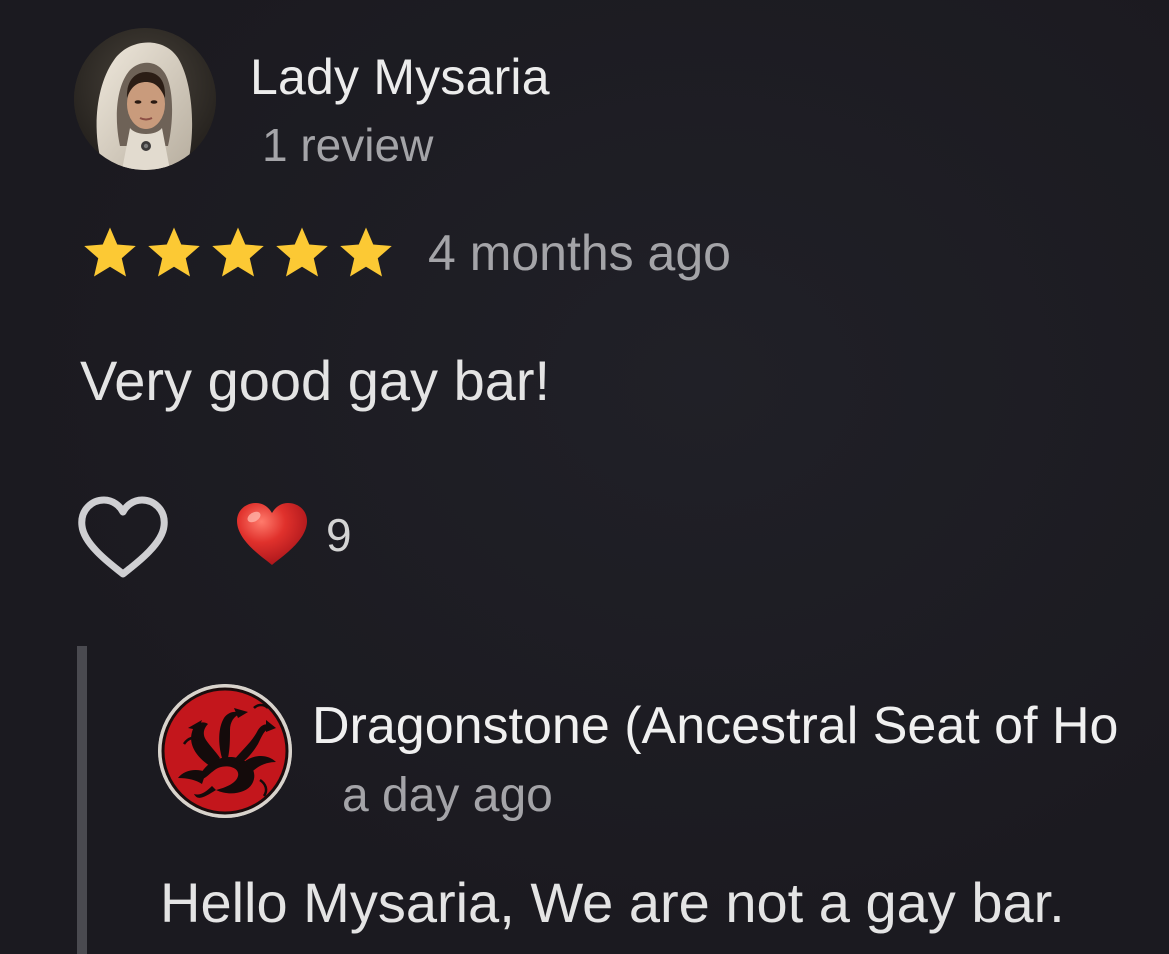 The image size is (1169, 954). I want to click on owner-name: Dragonstone (Ancestral Seat of Ho, so click(715, 726).